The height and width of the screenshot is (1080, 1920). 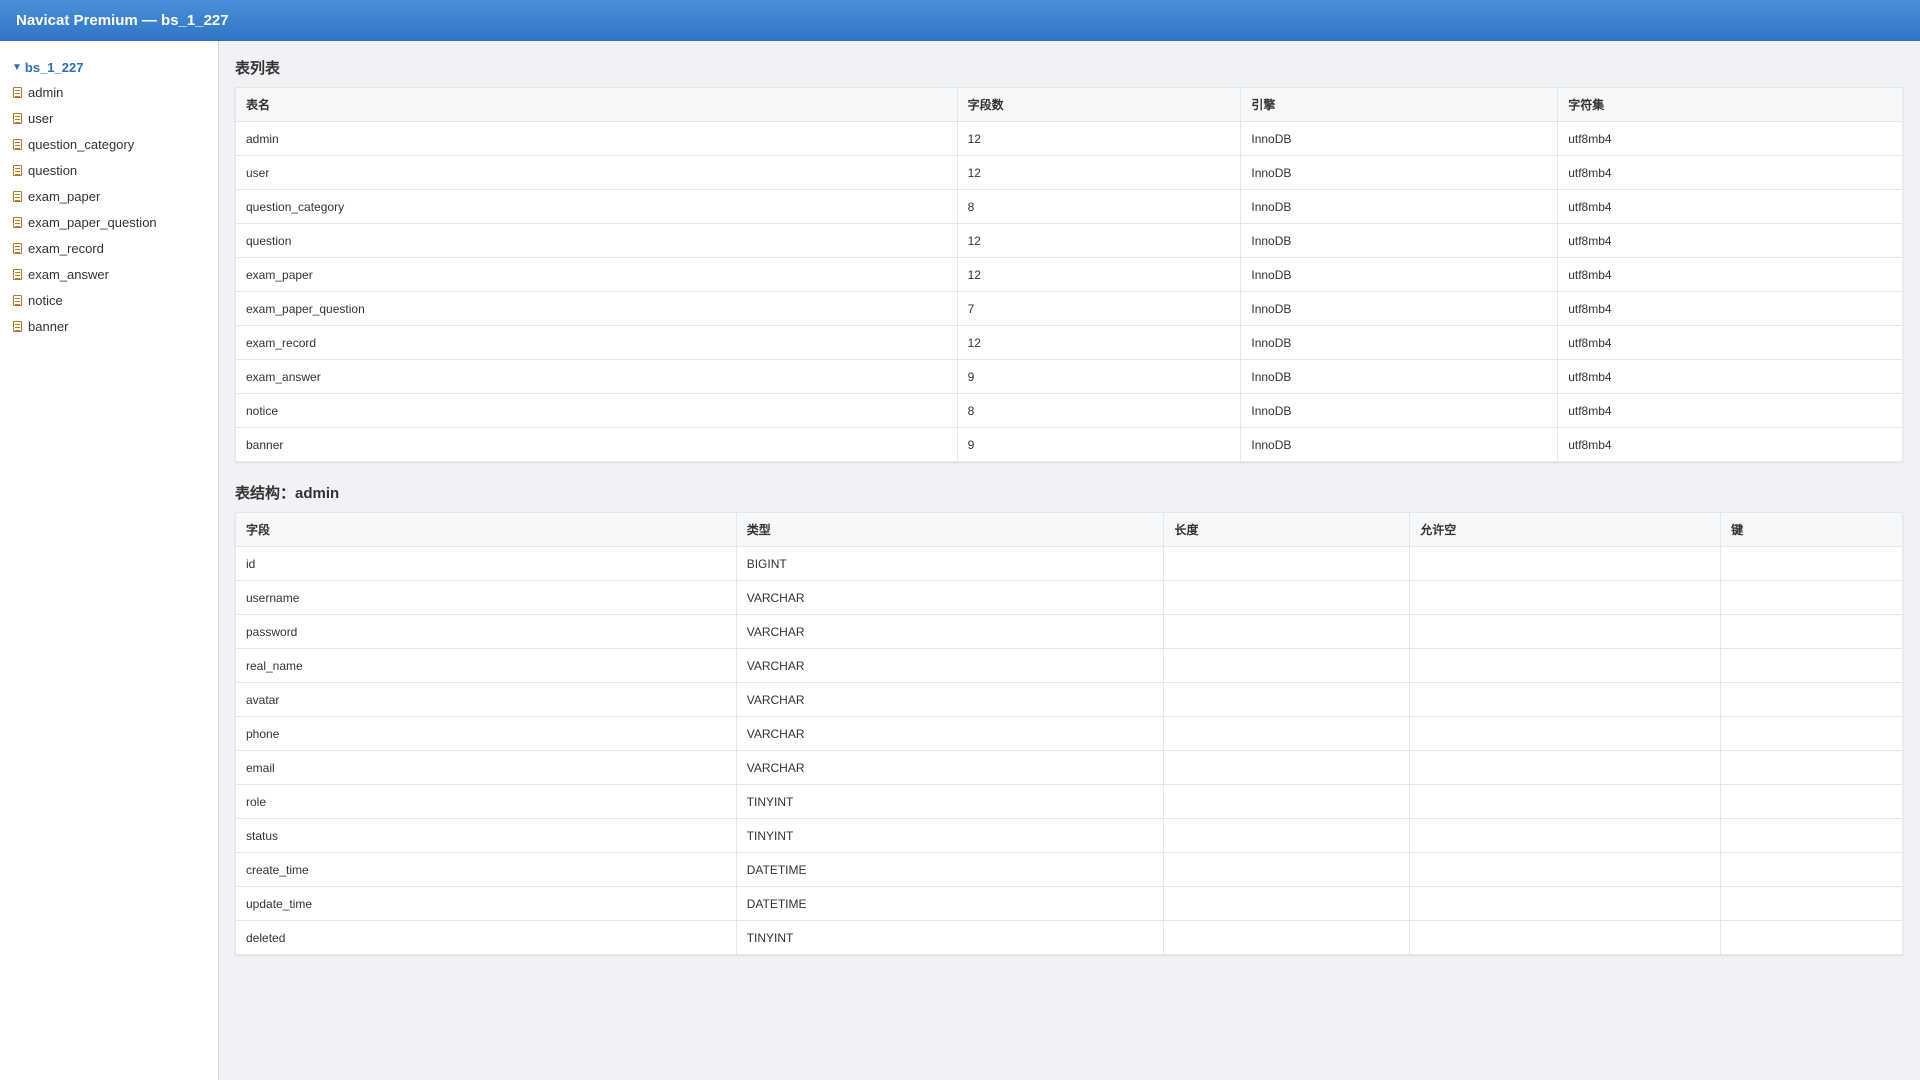 I want to click on table-cell: question_category, so click(x=596, y=206).